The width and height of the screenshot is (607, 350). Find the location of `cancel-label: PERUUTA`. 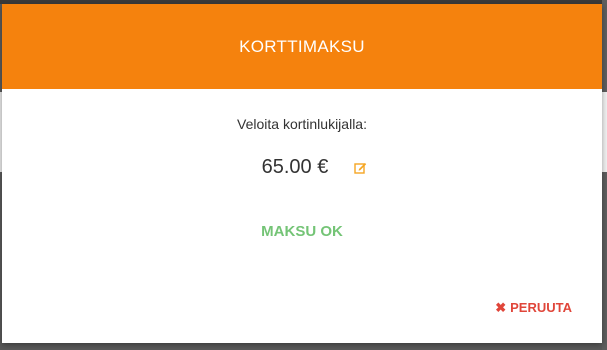

cancel-label: PERUUTA is located at coordinates (541, 307).